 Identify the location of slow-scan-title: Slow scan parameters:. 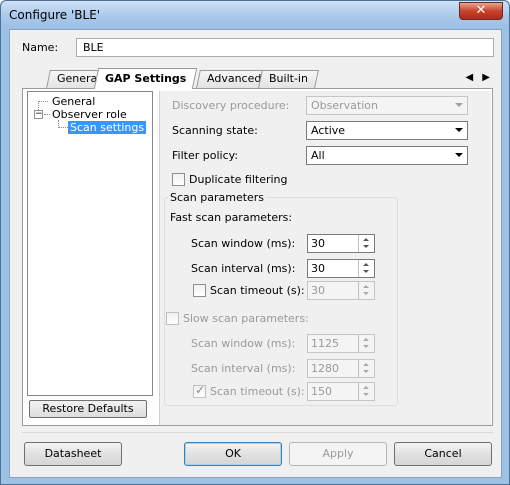
(246, 318).